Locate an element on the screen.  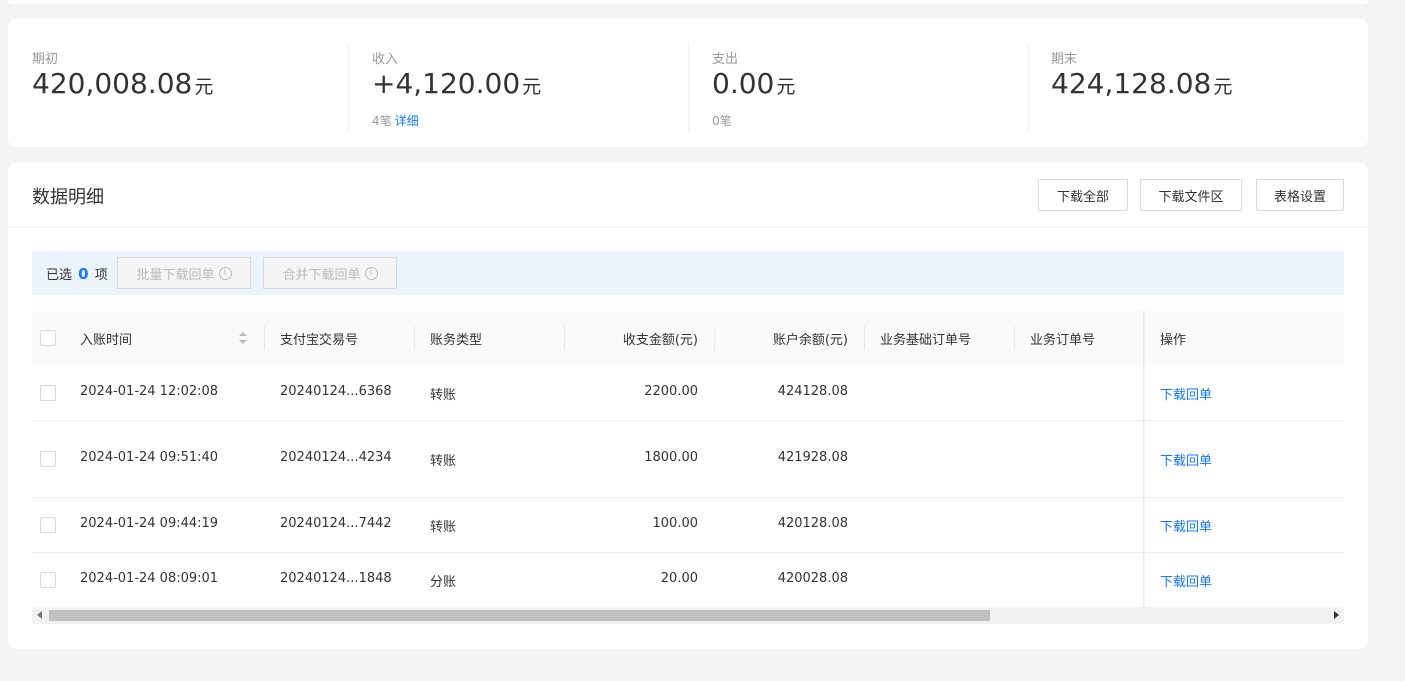
expense-count: 0笔 is located at coordinates (722, 121).